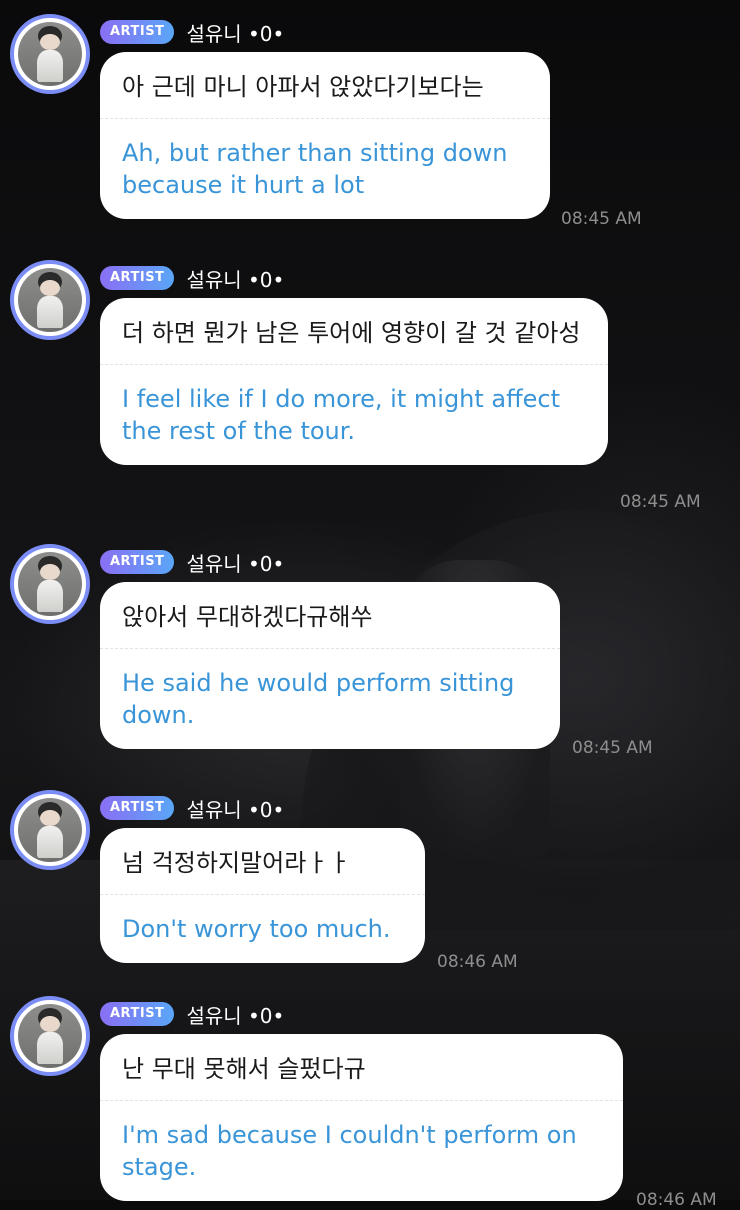 This screenshot has width=740, height=1210. Describe the element at coordinates (256, 929) in the screenshot. I see `translation-text: Don't worry too much.` at that location.